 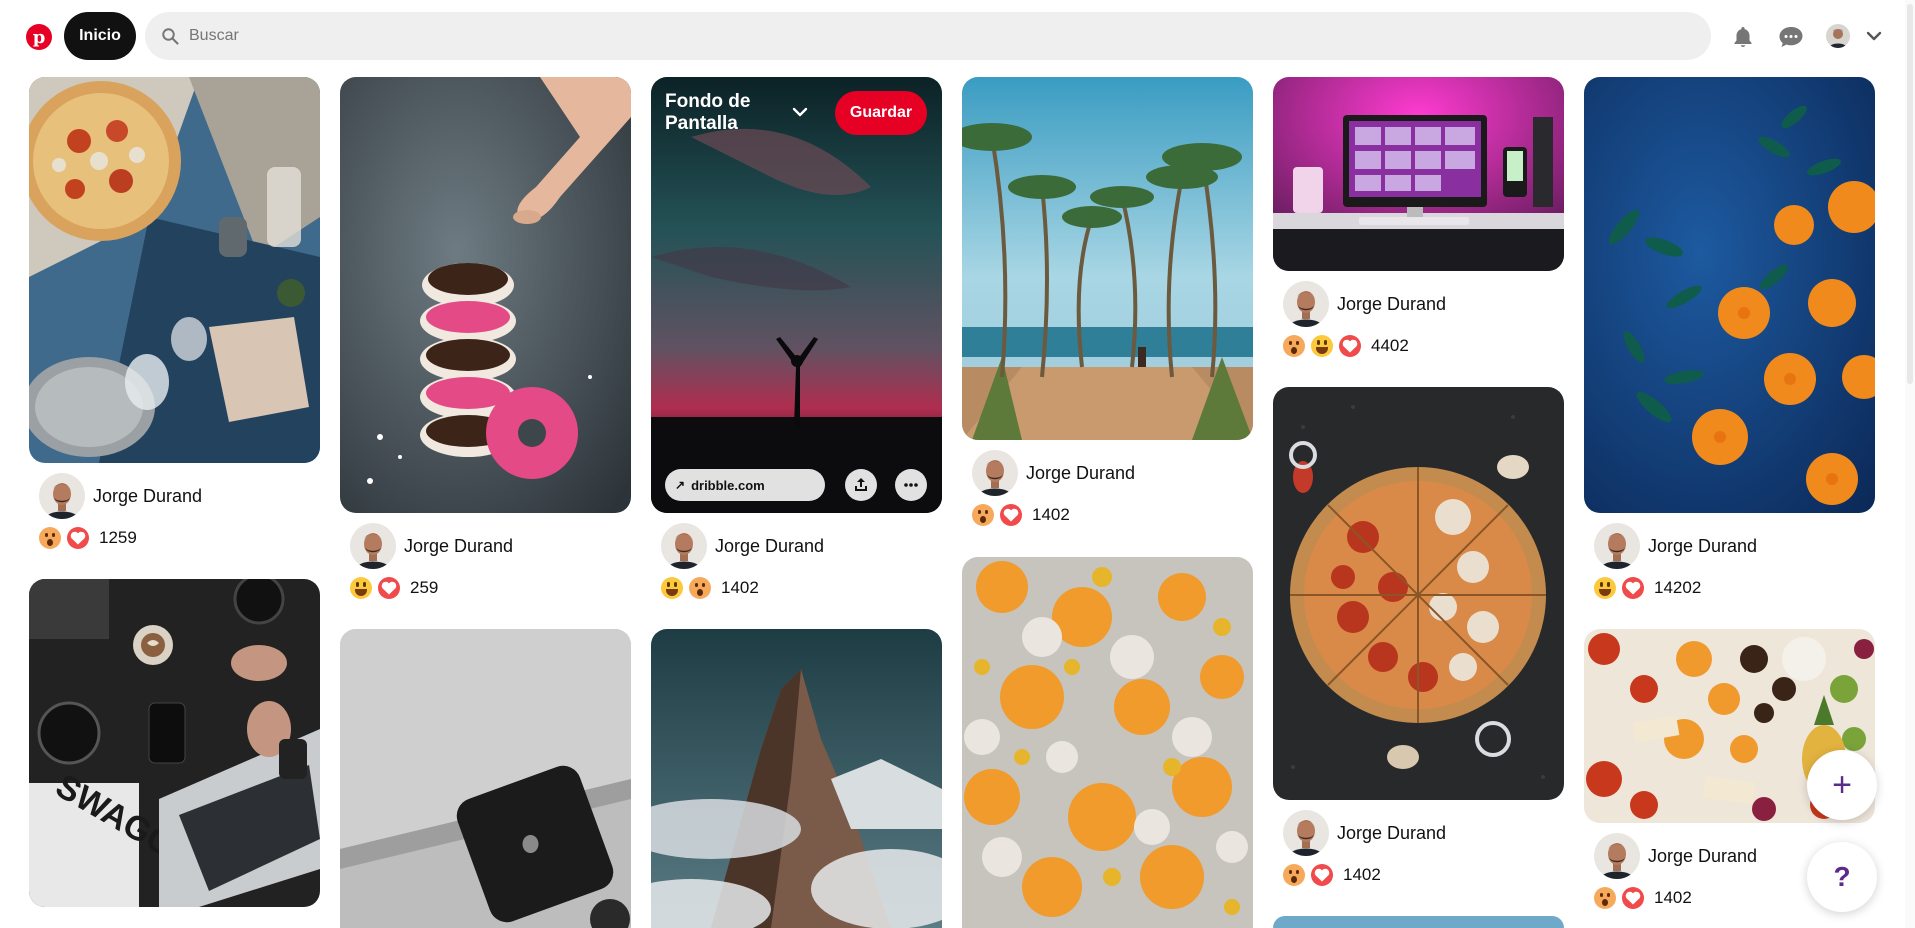 I want to click on pin-meta: Jorge Durand 4402, so click(x=1418, y=314).